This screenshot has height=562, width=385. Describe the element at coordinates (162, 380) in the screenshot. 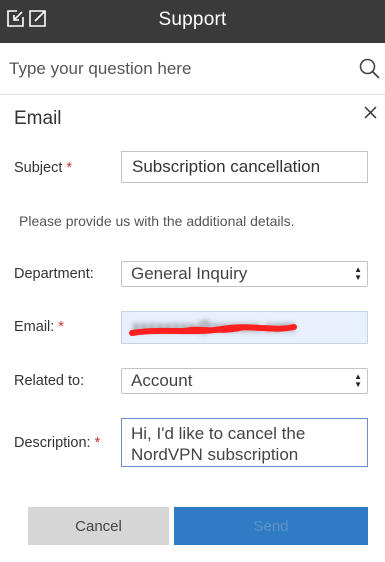

I see `related-to-value: Account` at that location.